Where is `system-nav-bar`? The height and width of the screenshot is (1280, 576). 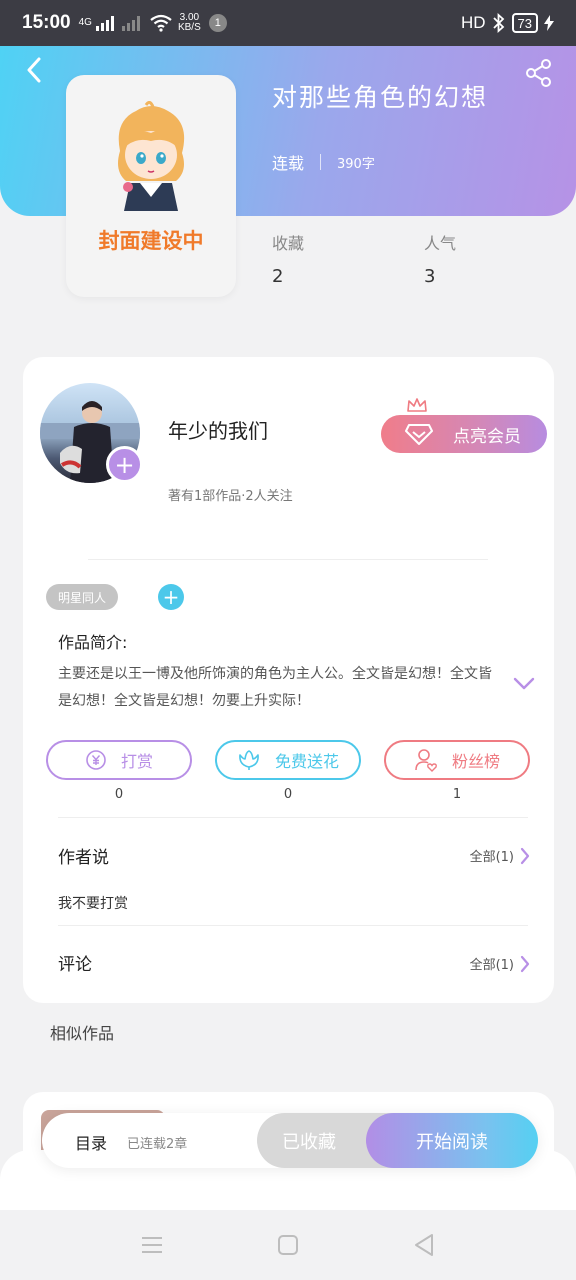
system-nav-bar is located at coordinates (288, 1245).